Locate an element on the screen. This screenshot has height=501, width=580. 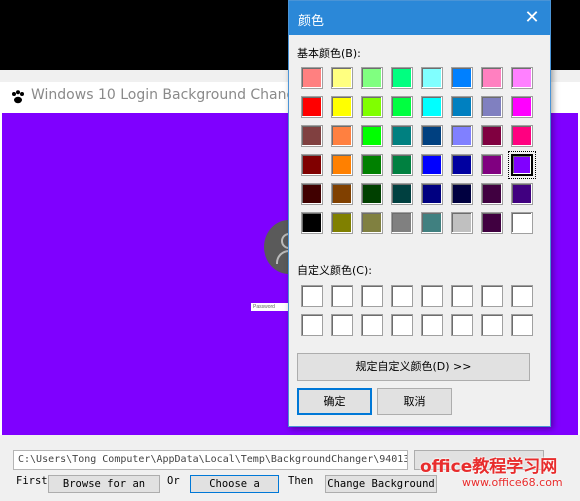
cancel-button: 取消 is located at coordinates (414, 401).